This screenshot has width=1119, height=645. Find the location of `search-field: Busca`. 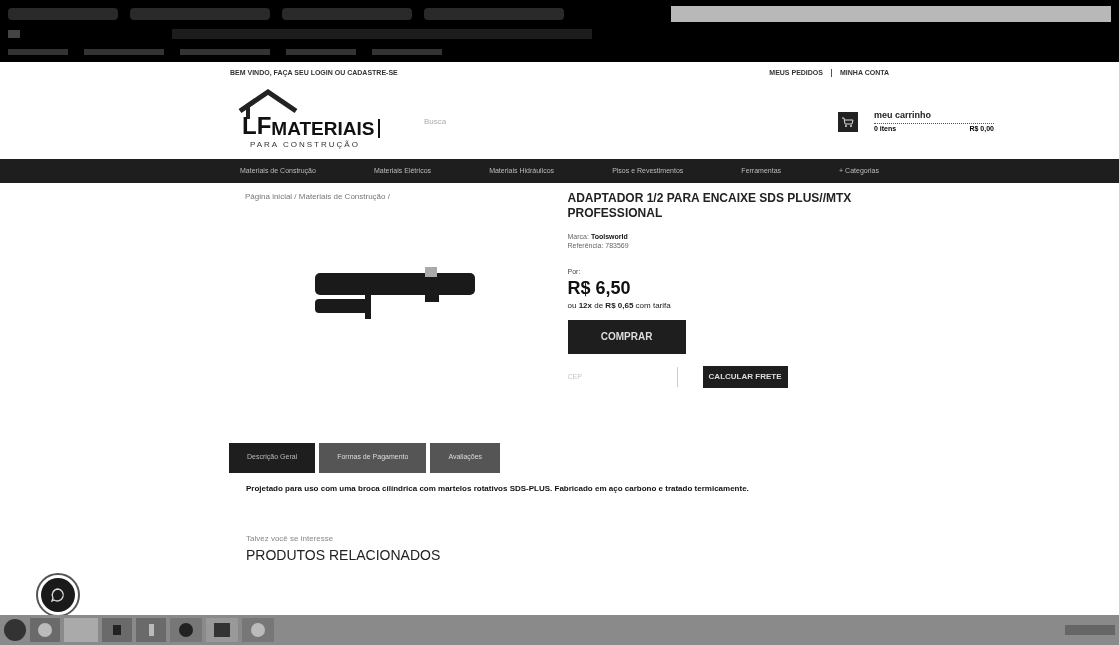

search-field: Busca is located at coordinates (601, 121).